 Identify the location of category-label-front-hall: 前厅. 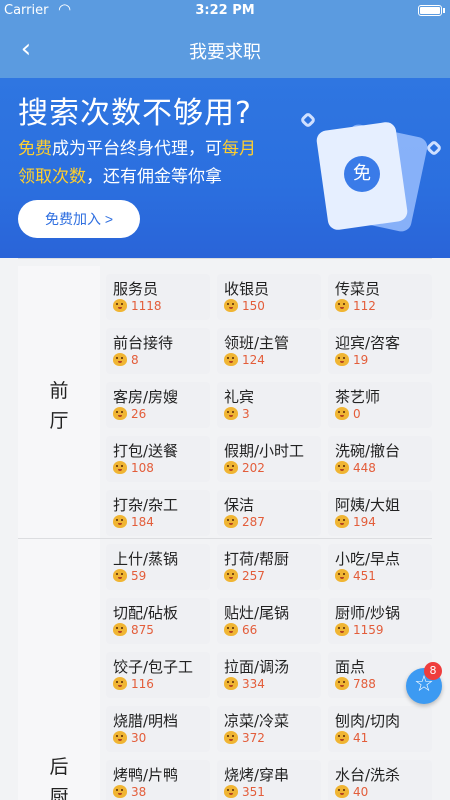
(59, 406).